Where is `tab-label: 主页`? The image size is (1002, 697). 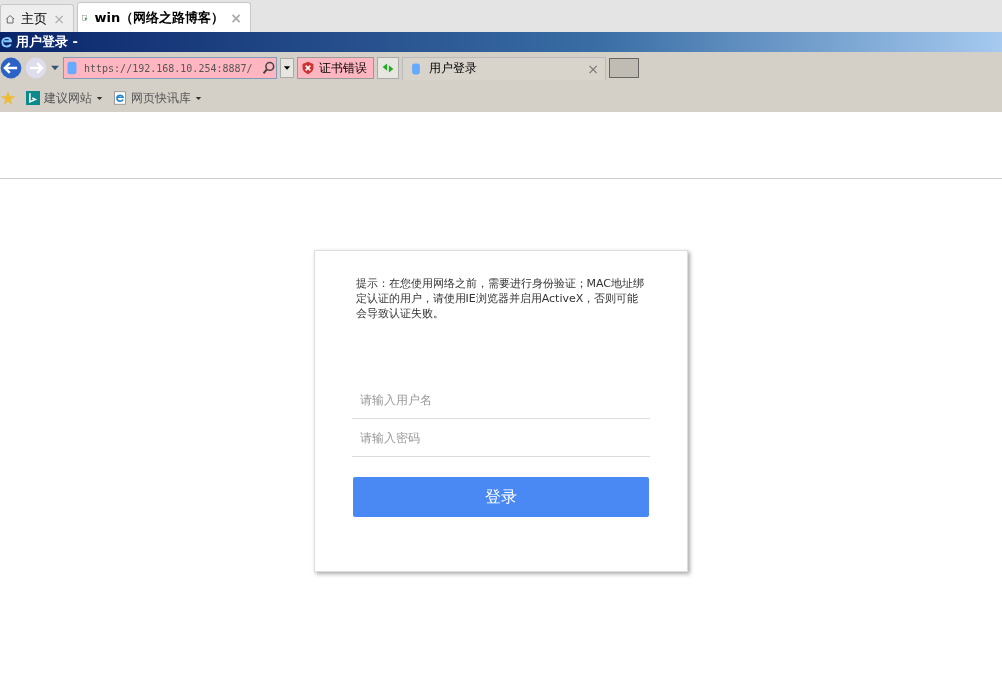 tab-label: 主页 is located at coordinates (34, 18).